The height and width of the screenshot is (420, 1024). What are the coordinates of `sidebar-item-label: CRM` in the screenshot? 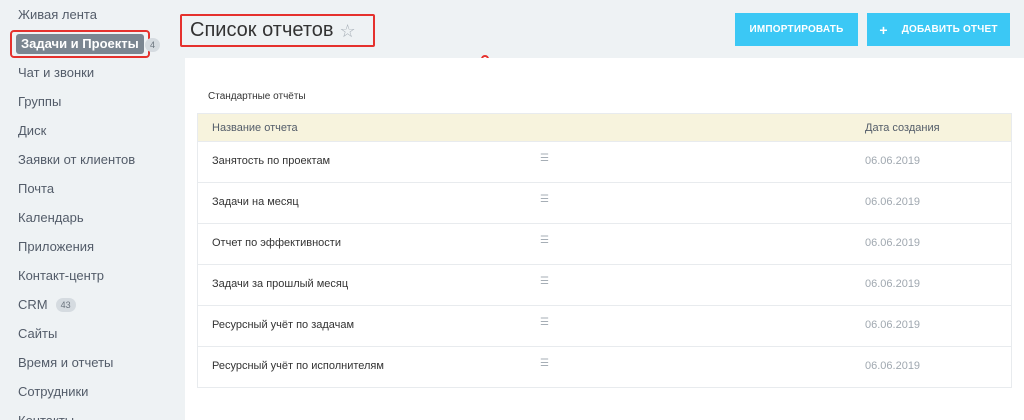 It's located at (33, 304).